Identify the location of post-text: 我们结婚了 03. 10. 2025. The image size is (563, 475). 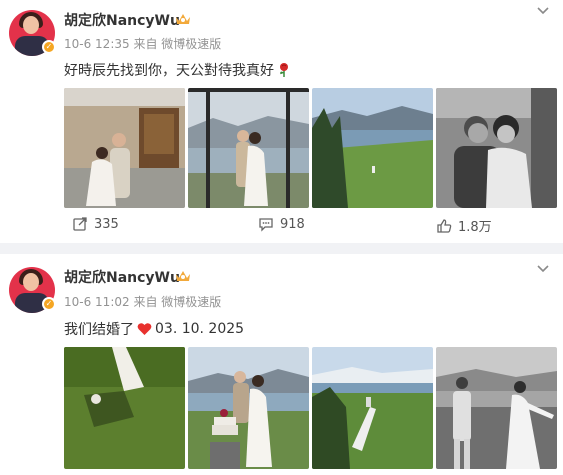
(154, 329).